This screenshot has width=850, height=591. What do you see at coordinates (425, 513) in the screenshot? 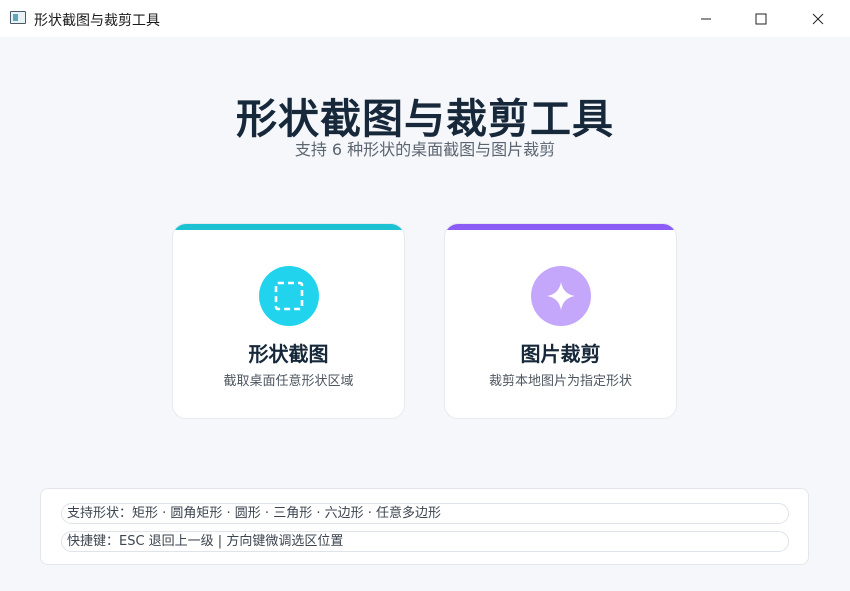
I see `supported-shapes-text: 支持形状：矩形 · 圆角矩形 · 圆形 · 三角形 · 六边形 · 任意多边形` at bounding box center [425, 513].